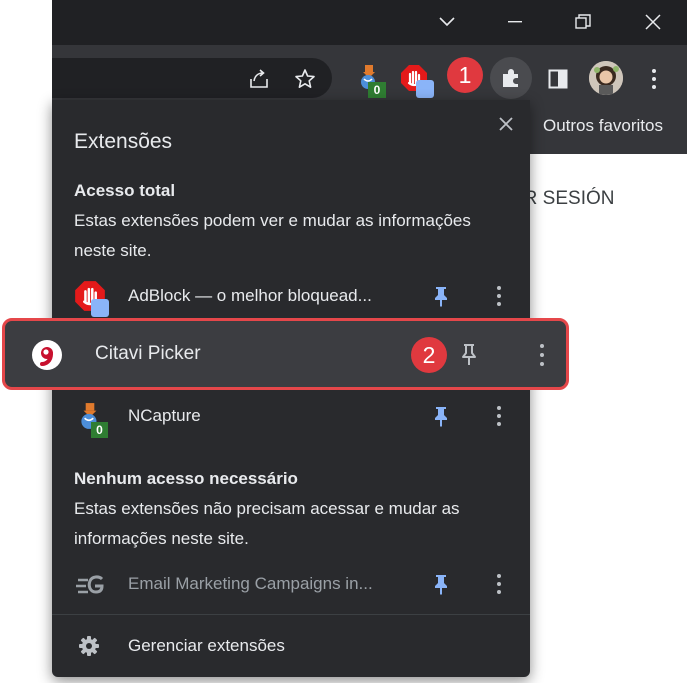 The width and height of the screenshot is (687, 683). What do you see at coordinates (206, 645) in the screenshot?
I see `manage-extensions-label: Gerenciar extensões` at bounding box center [206, 645].